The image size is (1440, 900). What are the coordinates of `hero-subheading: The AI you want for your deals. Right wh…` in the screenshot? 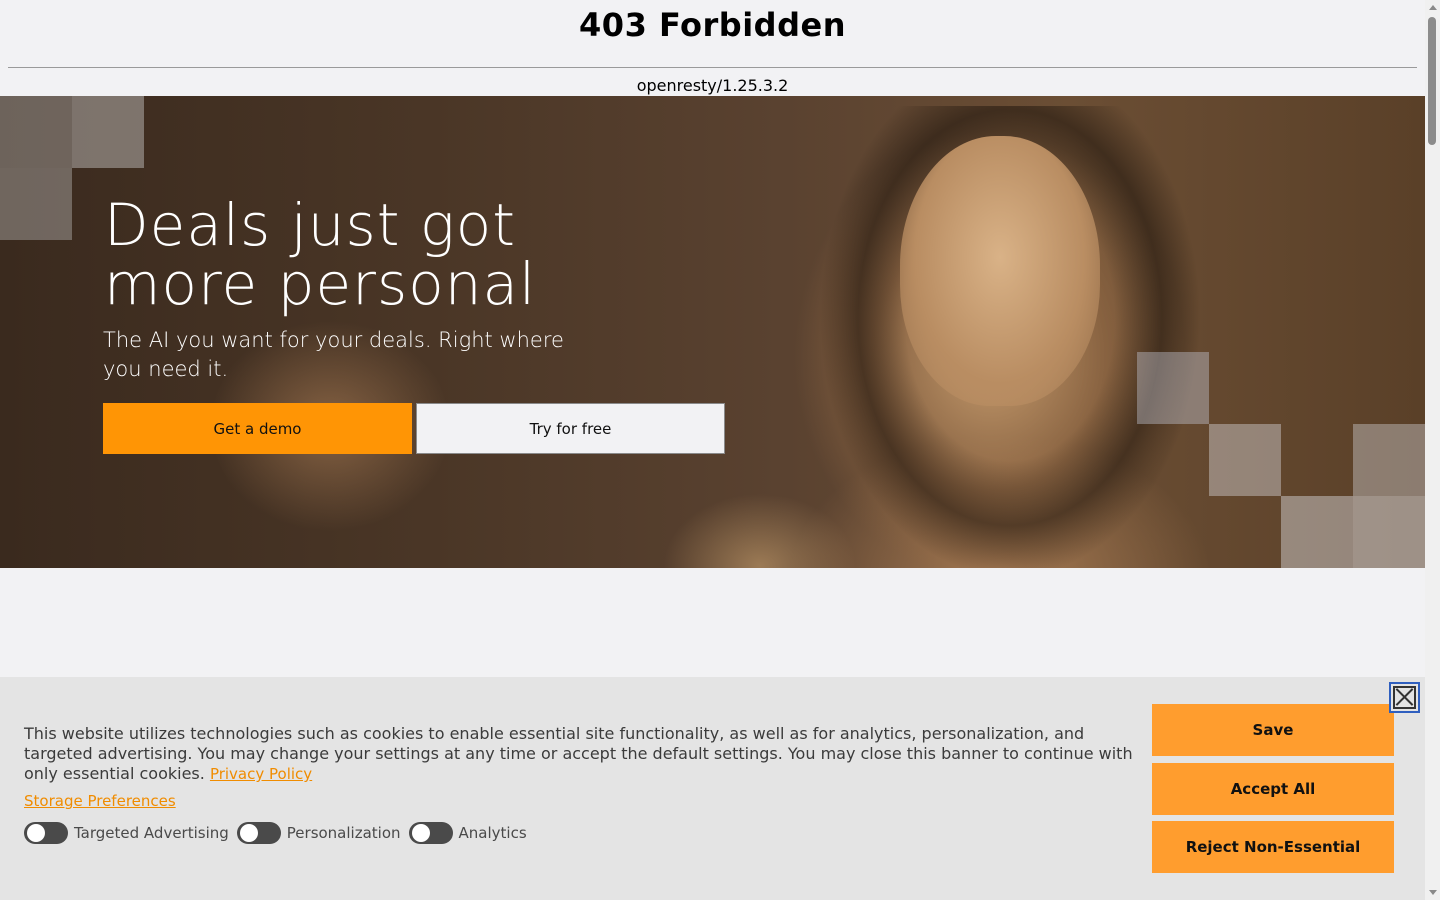 It's located at (333, 354).